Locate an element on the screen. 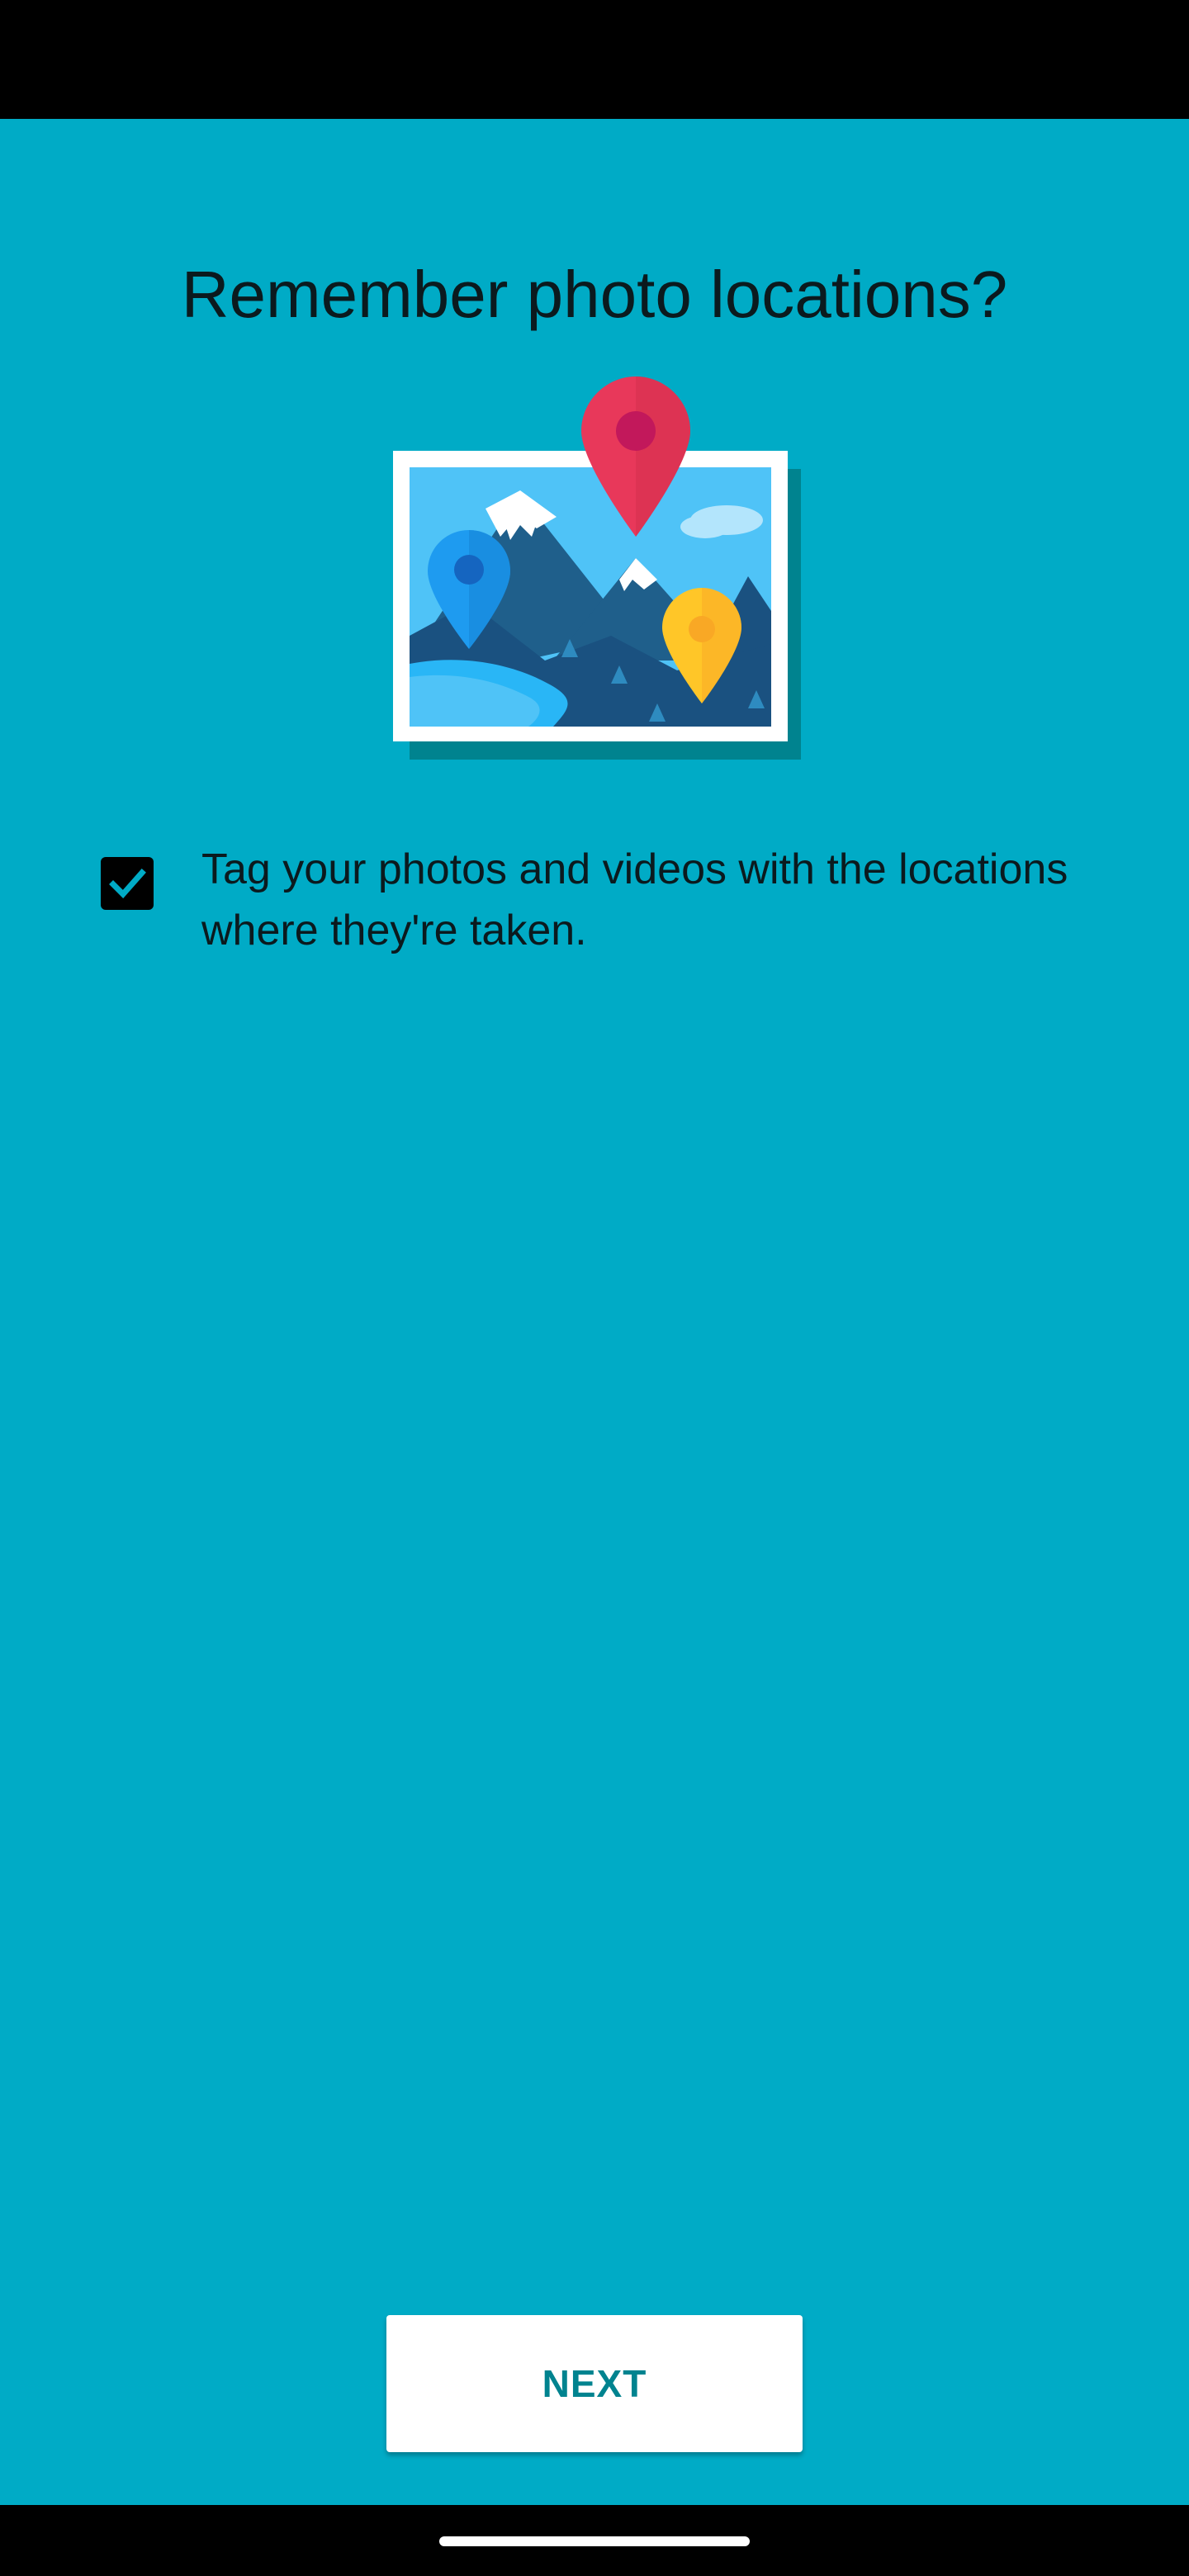 This screenshot has height=2576, width=1189. page-title: Remember photo locations? is located at coordinates (594, 294).